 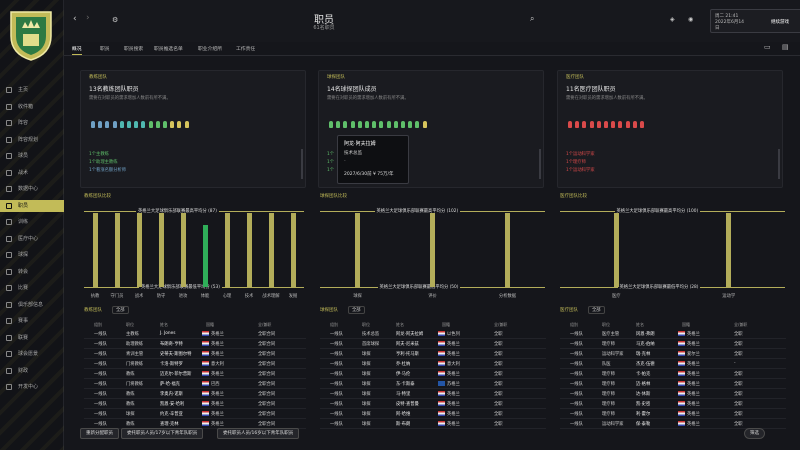 What do you see at coordinates (171, 344) in the screenshot?
I see `table-cell: 布朗奇·亨特` at bounding box center [171, 344].